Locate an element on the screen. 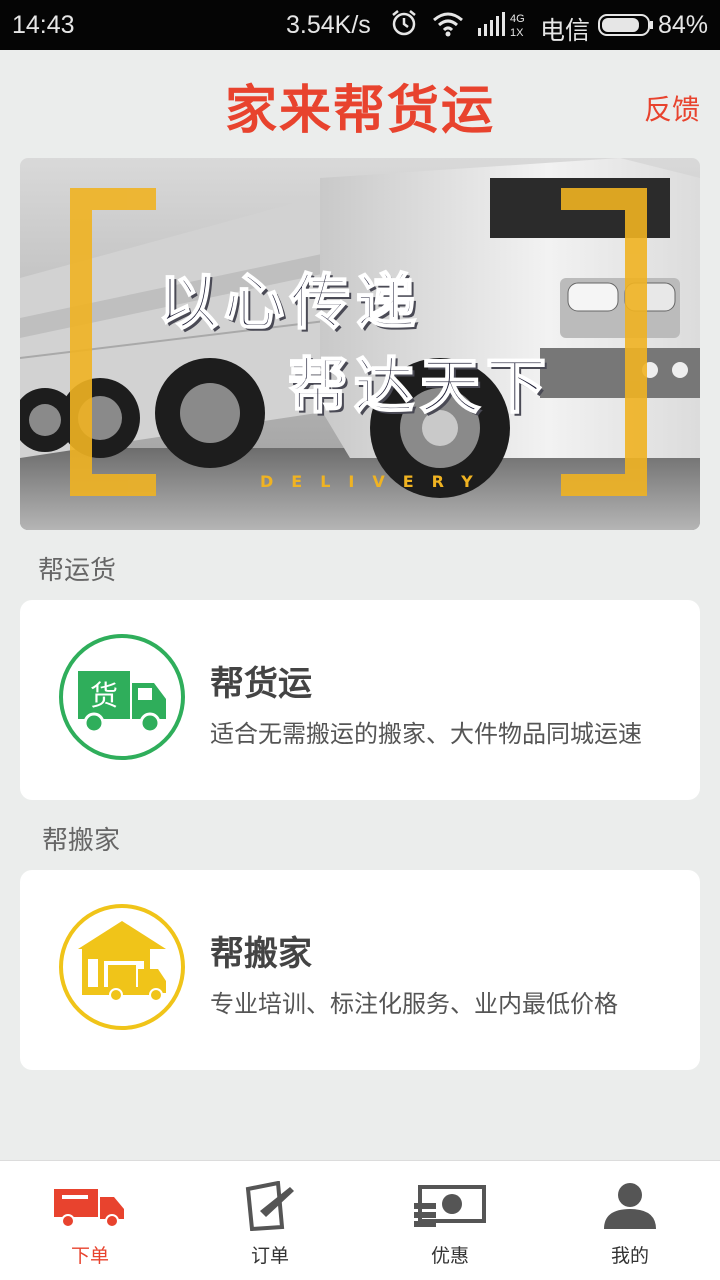 Image resolution: width=720 pixels, height=1280 pixels. feedback-button: 反馈 is located at coordinates (672, 108).